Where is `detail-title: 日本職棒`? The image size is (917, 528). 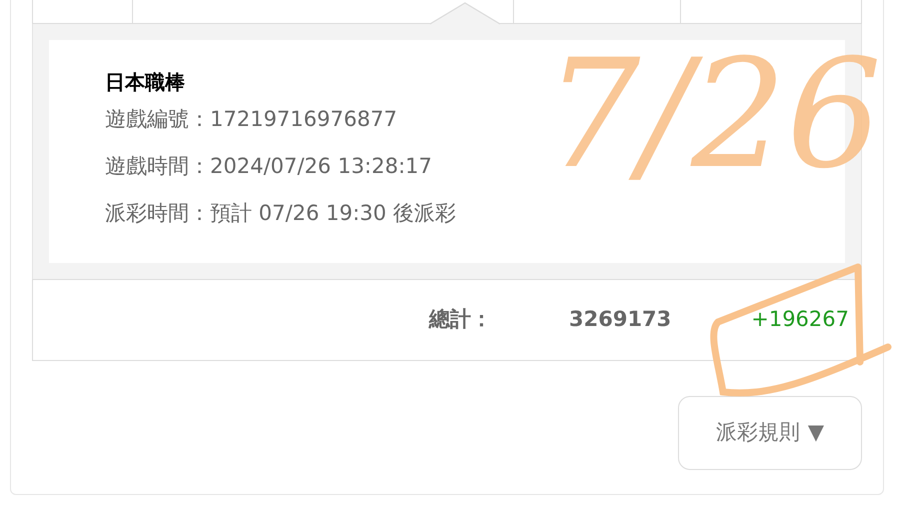 detail-title: 日本職棒 is located at coordinates (145, 82).